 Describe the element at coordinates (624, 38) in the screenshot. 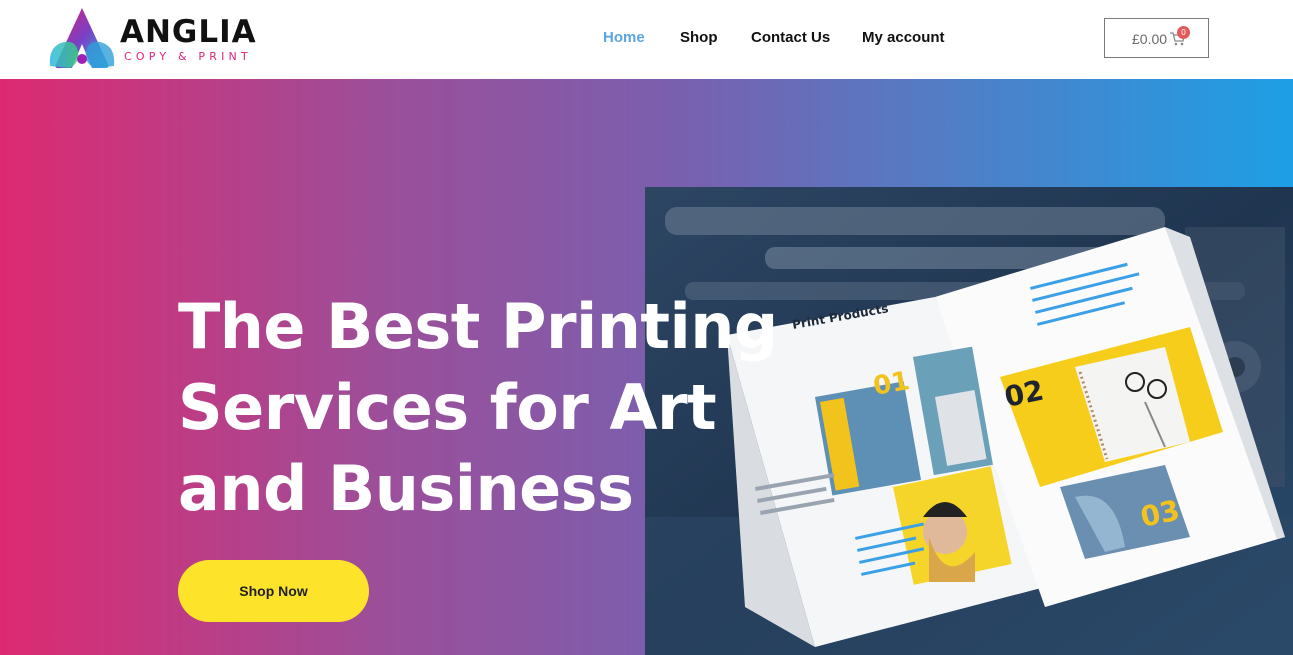

I see `nav-home: Home` at that location.